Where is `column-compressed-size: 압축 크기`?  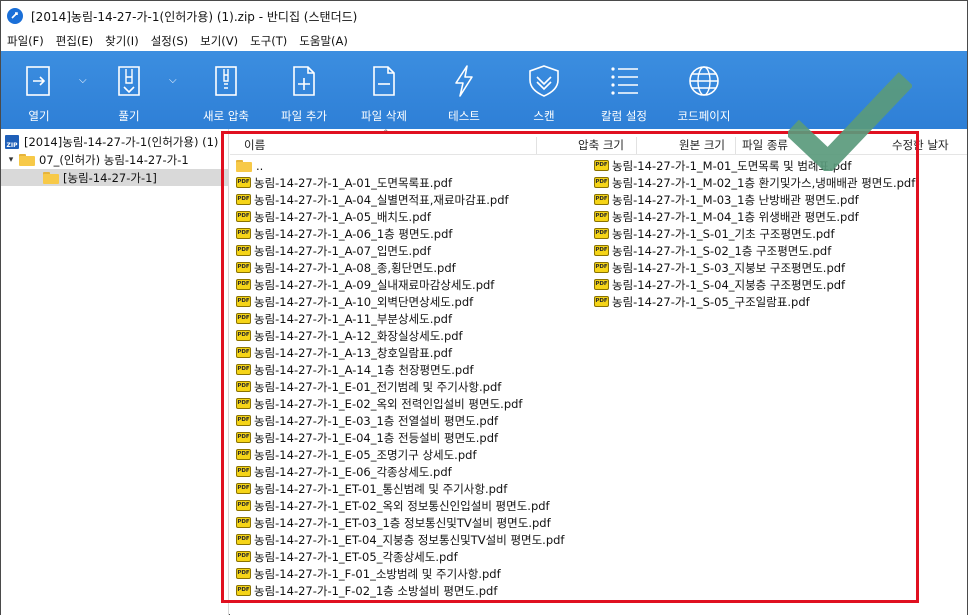
column-compressed-size: 압축 크기 is located at coordinates (601, 145).